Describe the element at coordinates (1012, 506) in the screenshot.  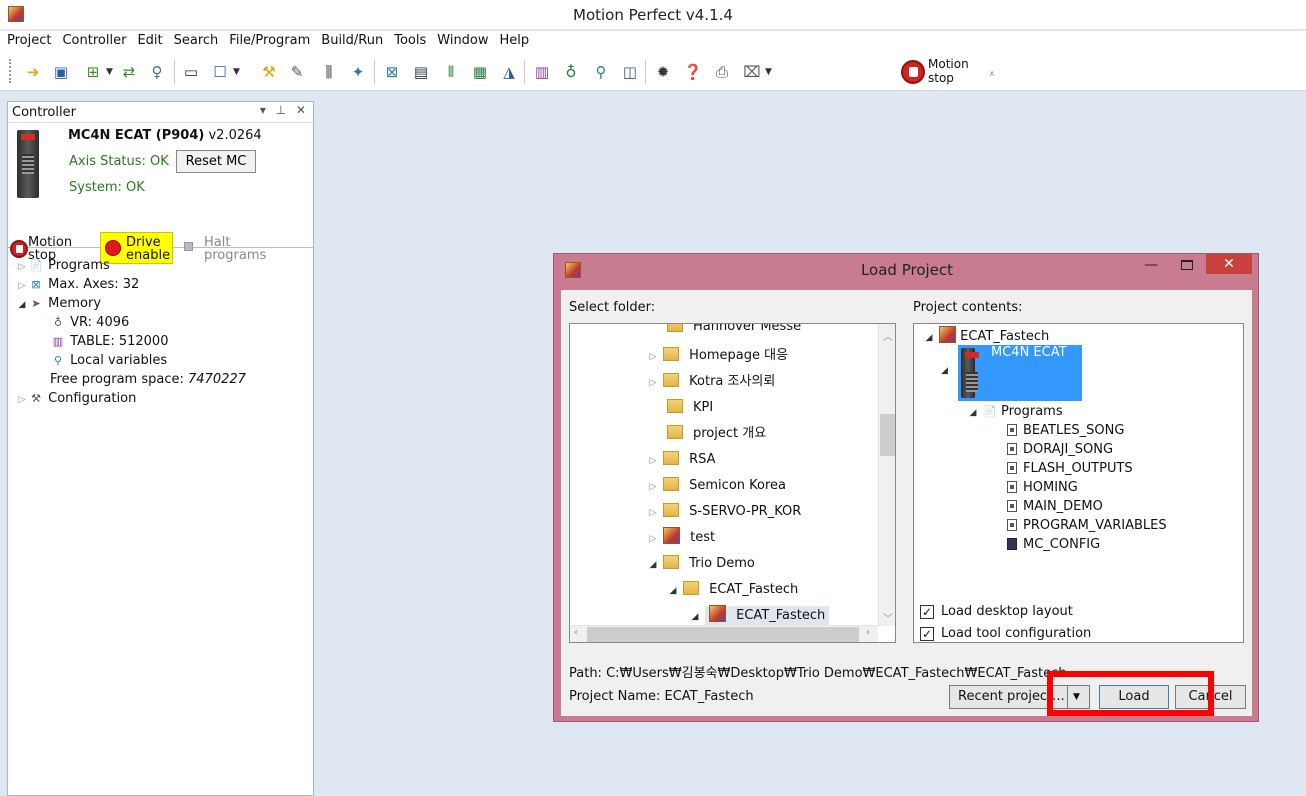
I see `file-icon` at that location.